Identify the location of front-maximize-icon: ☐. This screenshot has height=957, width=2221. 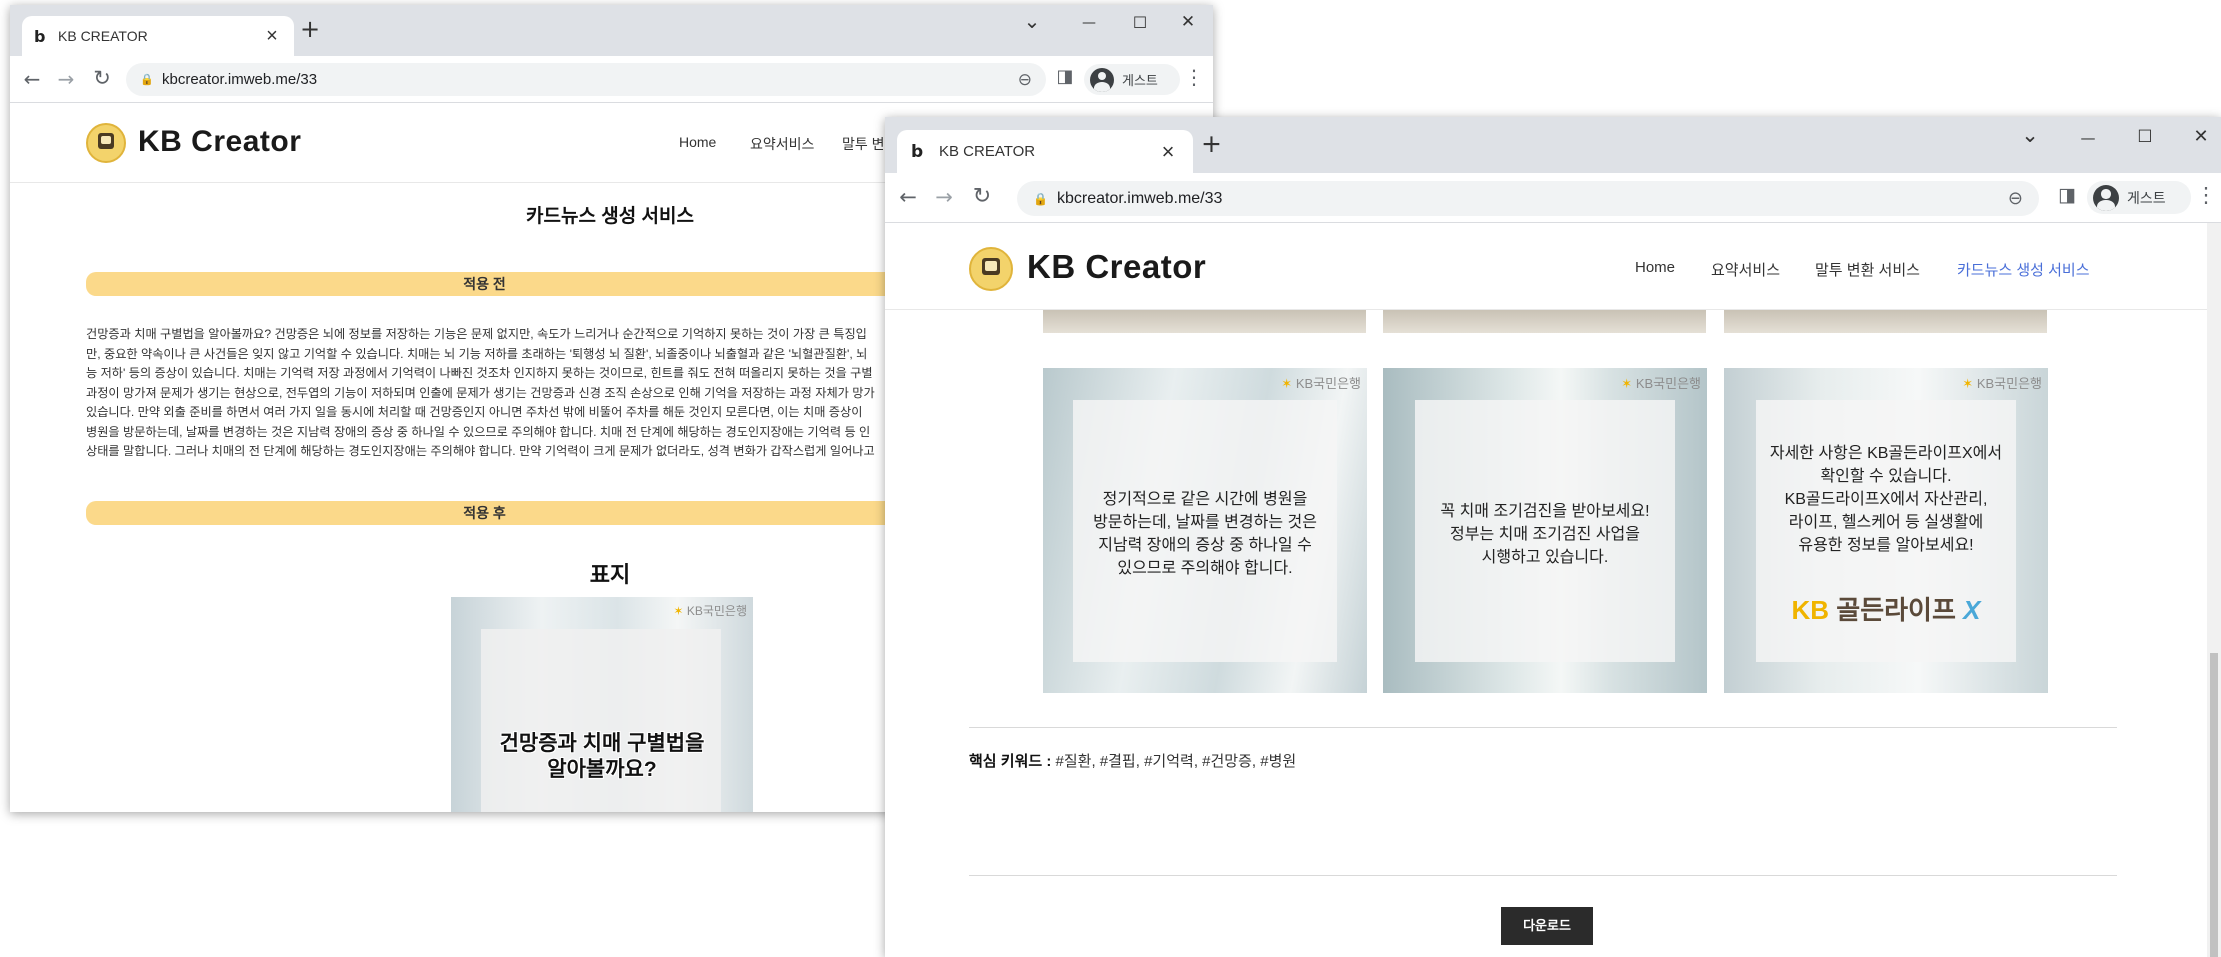
(2145, 137).